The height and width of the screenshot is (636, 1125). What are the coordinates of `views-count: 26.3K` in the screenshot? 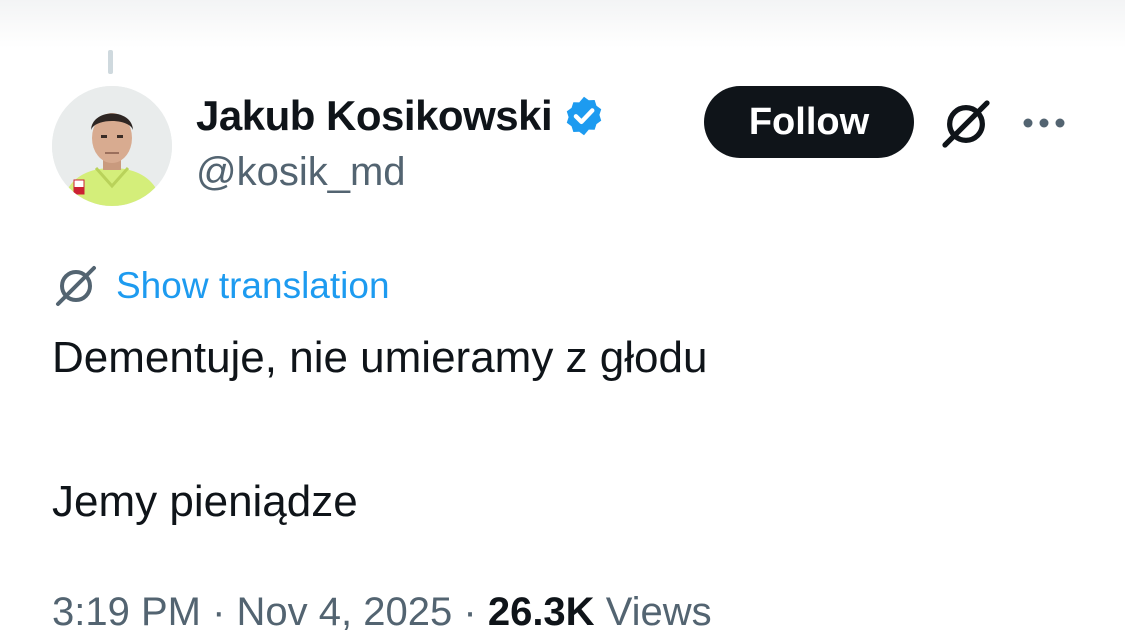 It's located at (541, 612).